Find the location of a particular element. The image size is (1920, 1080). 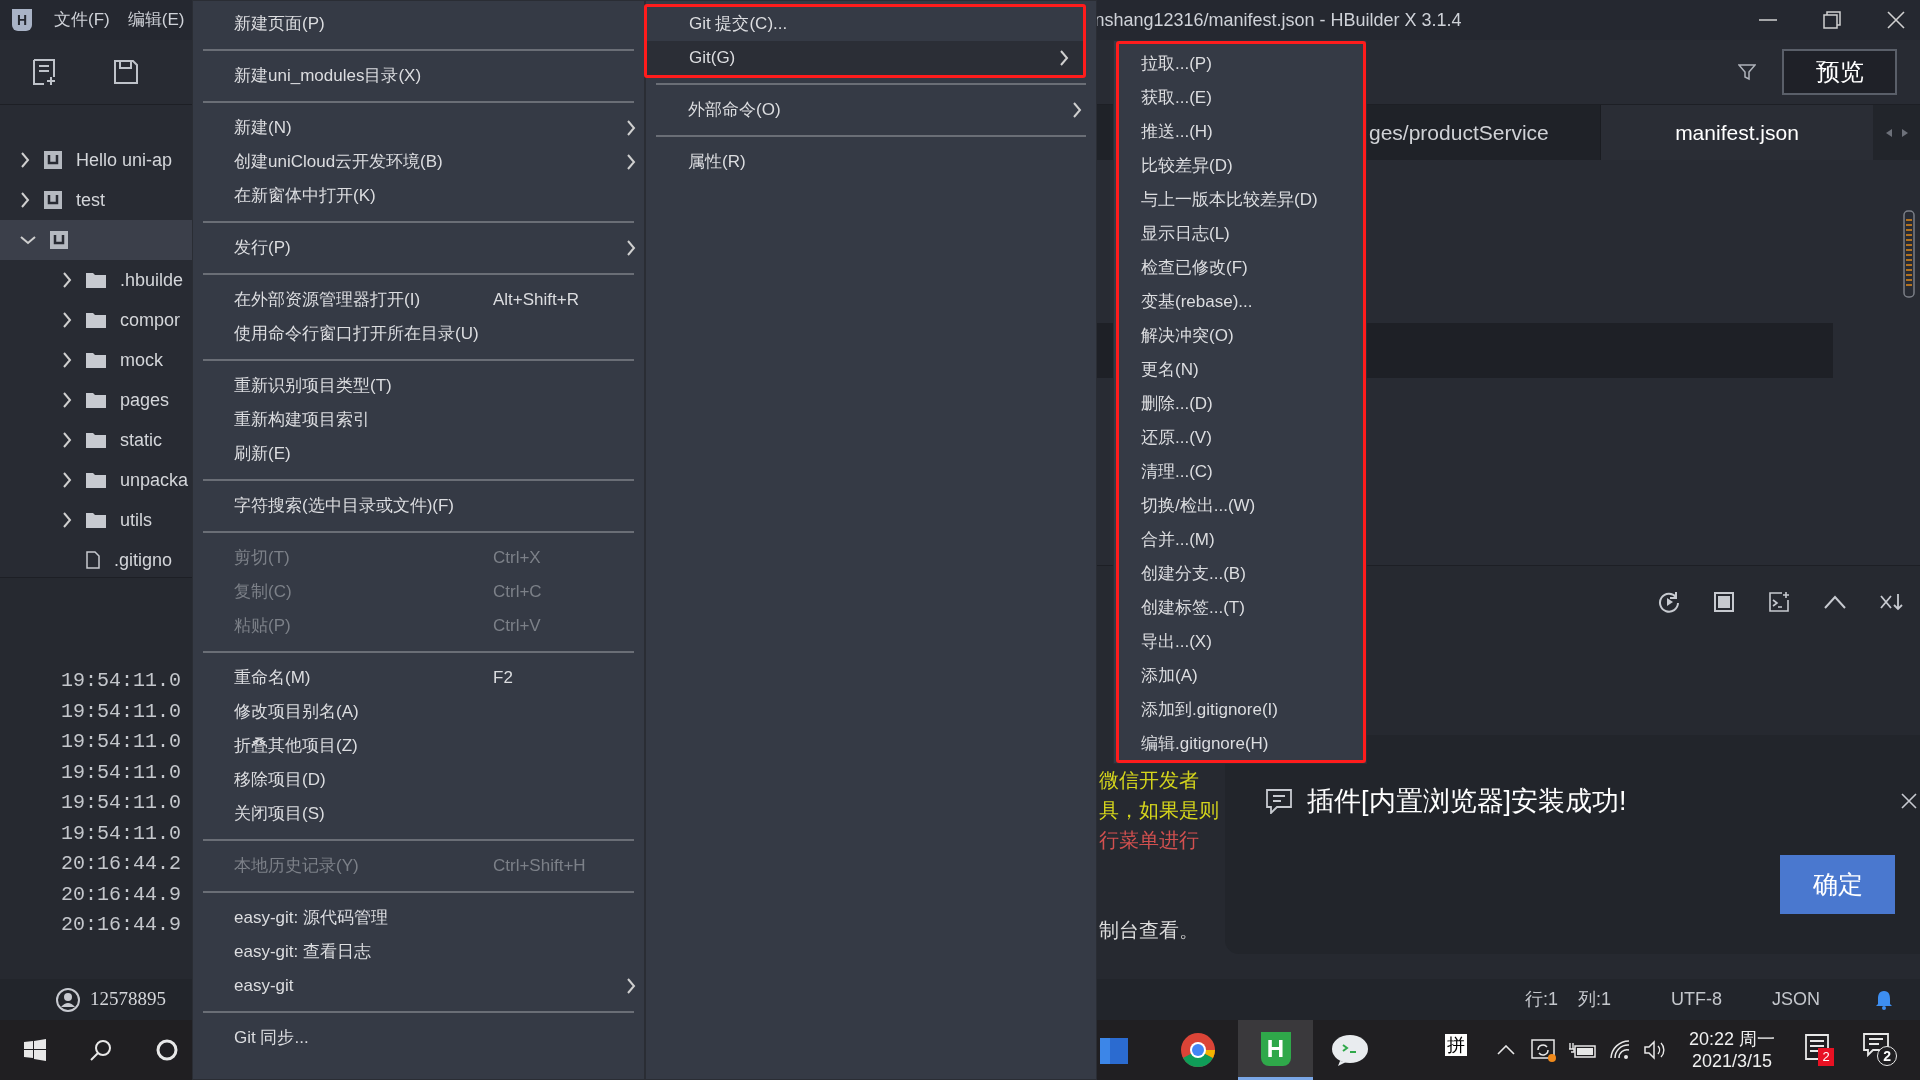

menu-item: 删除...(D) is located at coordinates (1241, 404).